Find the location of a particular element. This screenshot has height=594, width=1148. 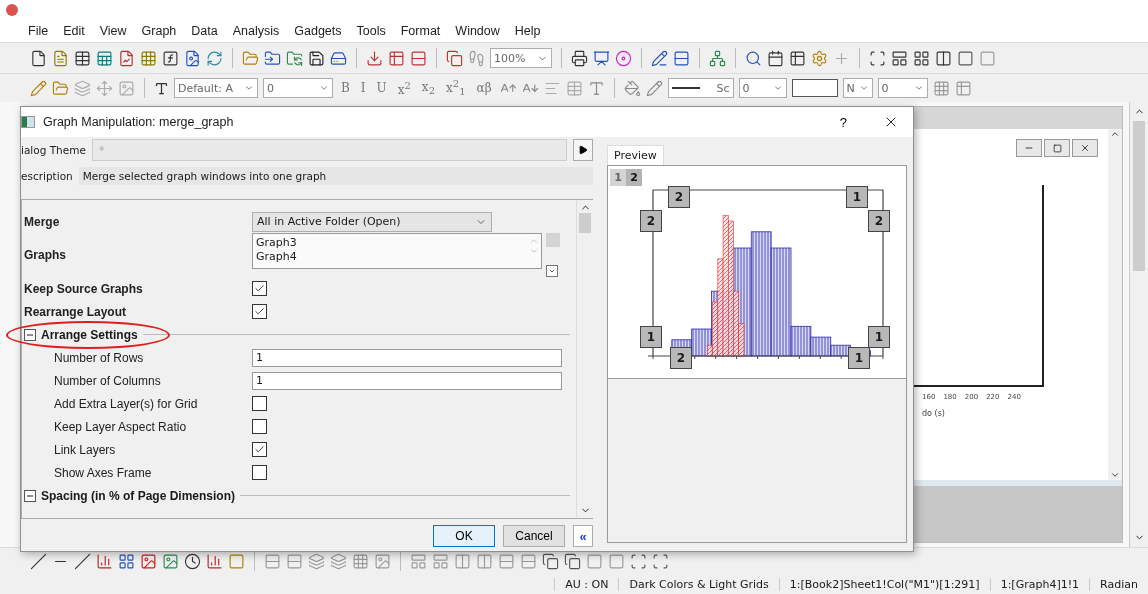

format-button: αβ is located at coordinates (484, 88).